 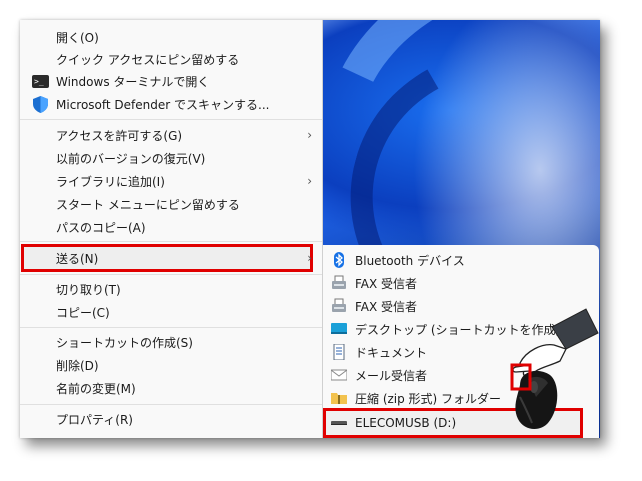 I want to click on menu-item-open-terminal: >_ Windows ターミナルで開く, so click(x=171, y=81).